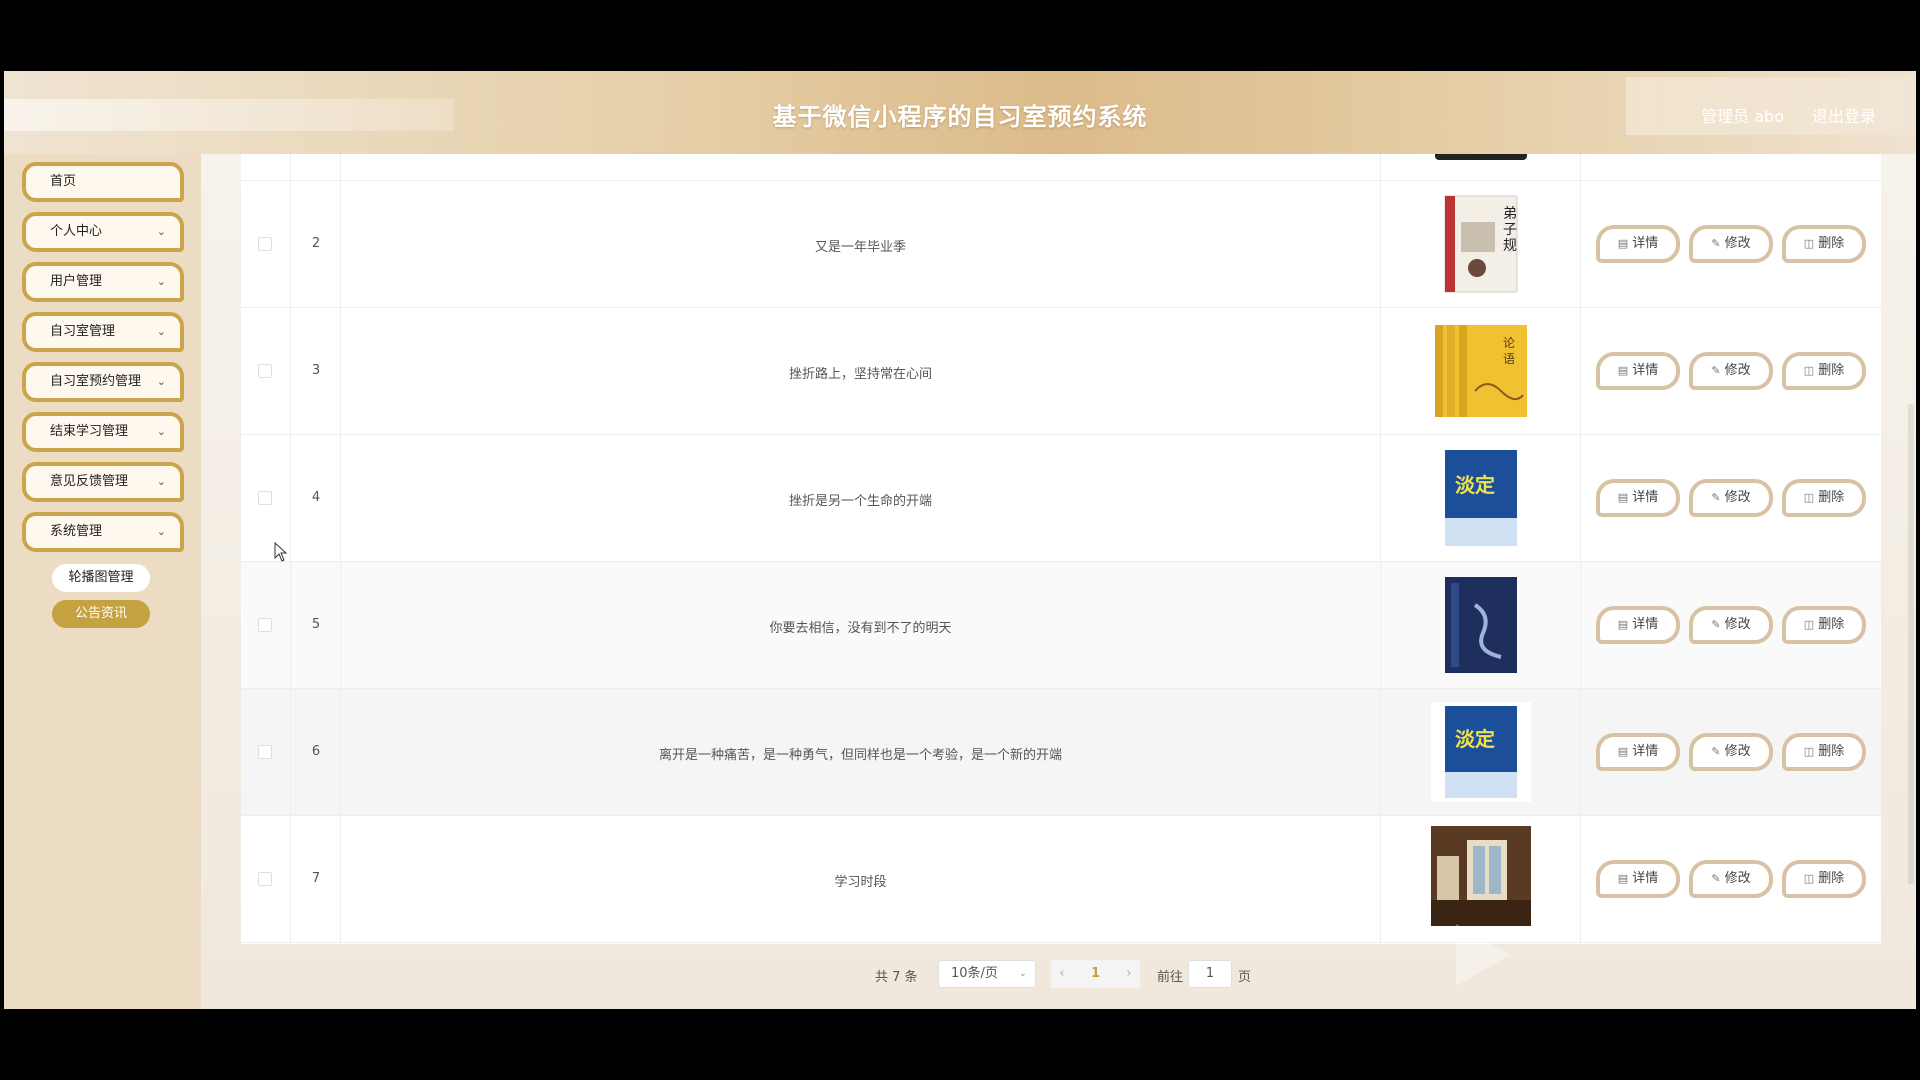  Describe the element at coordinates (1481, 244) in the screenshot. I see `book-cover-image: 弟 子 规` at that location.